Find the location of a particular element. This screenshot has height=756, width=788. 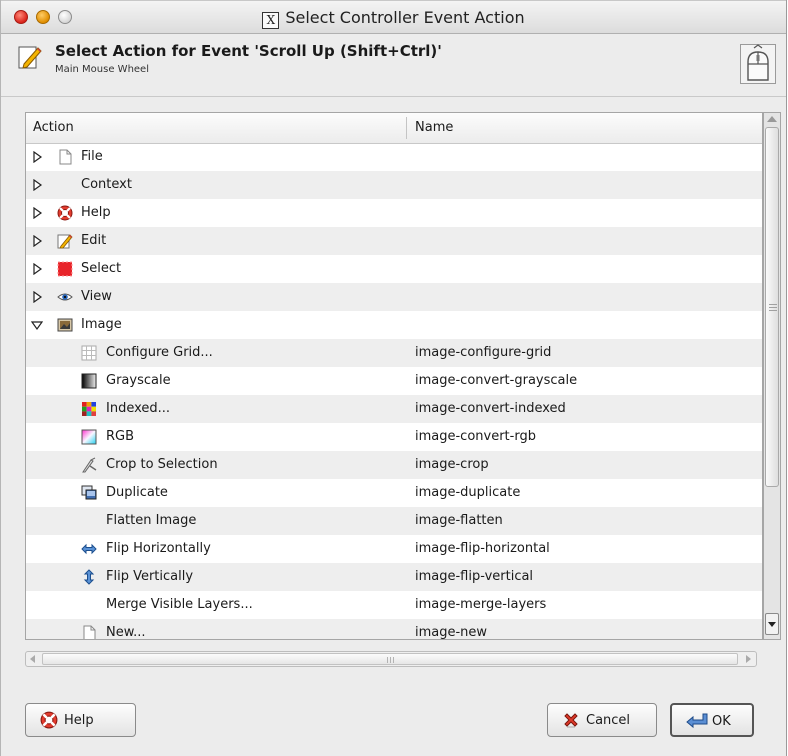

mouse-icon is located at coordinates (758, 64).